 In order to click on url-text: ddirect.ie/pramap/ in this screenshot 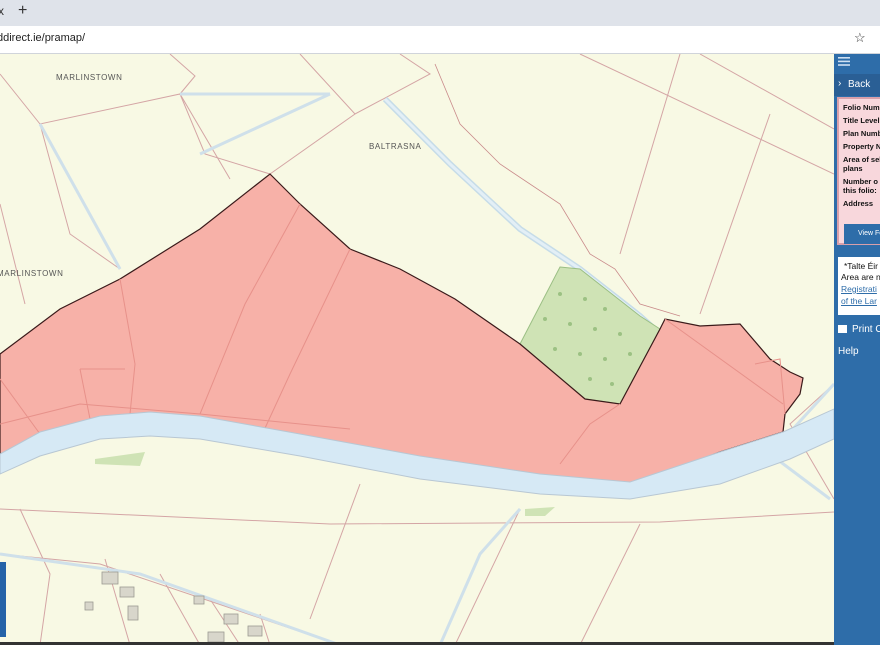, I will do `click(42, 38)`.